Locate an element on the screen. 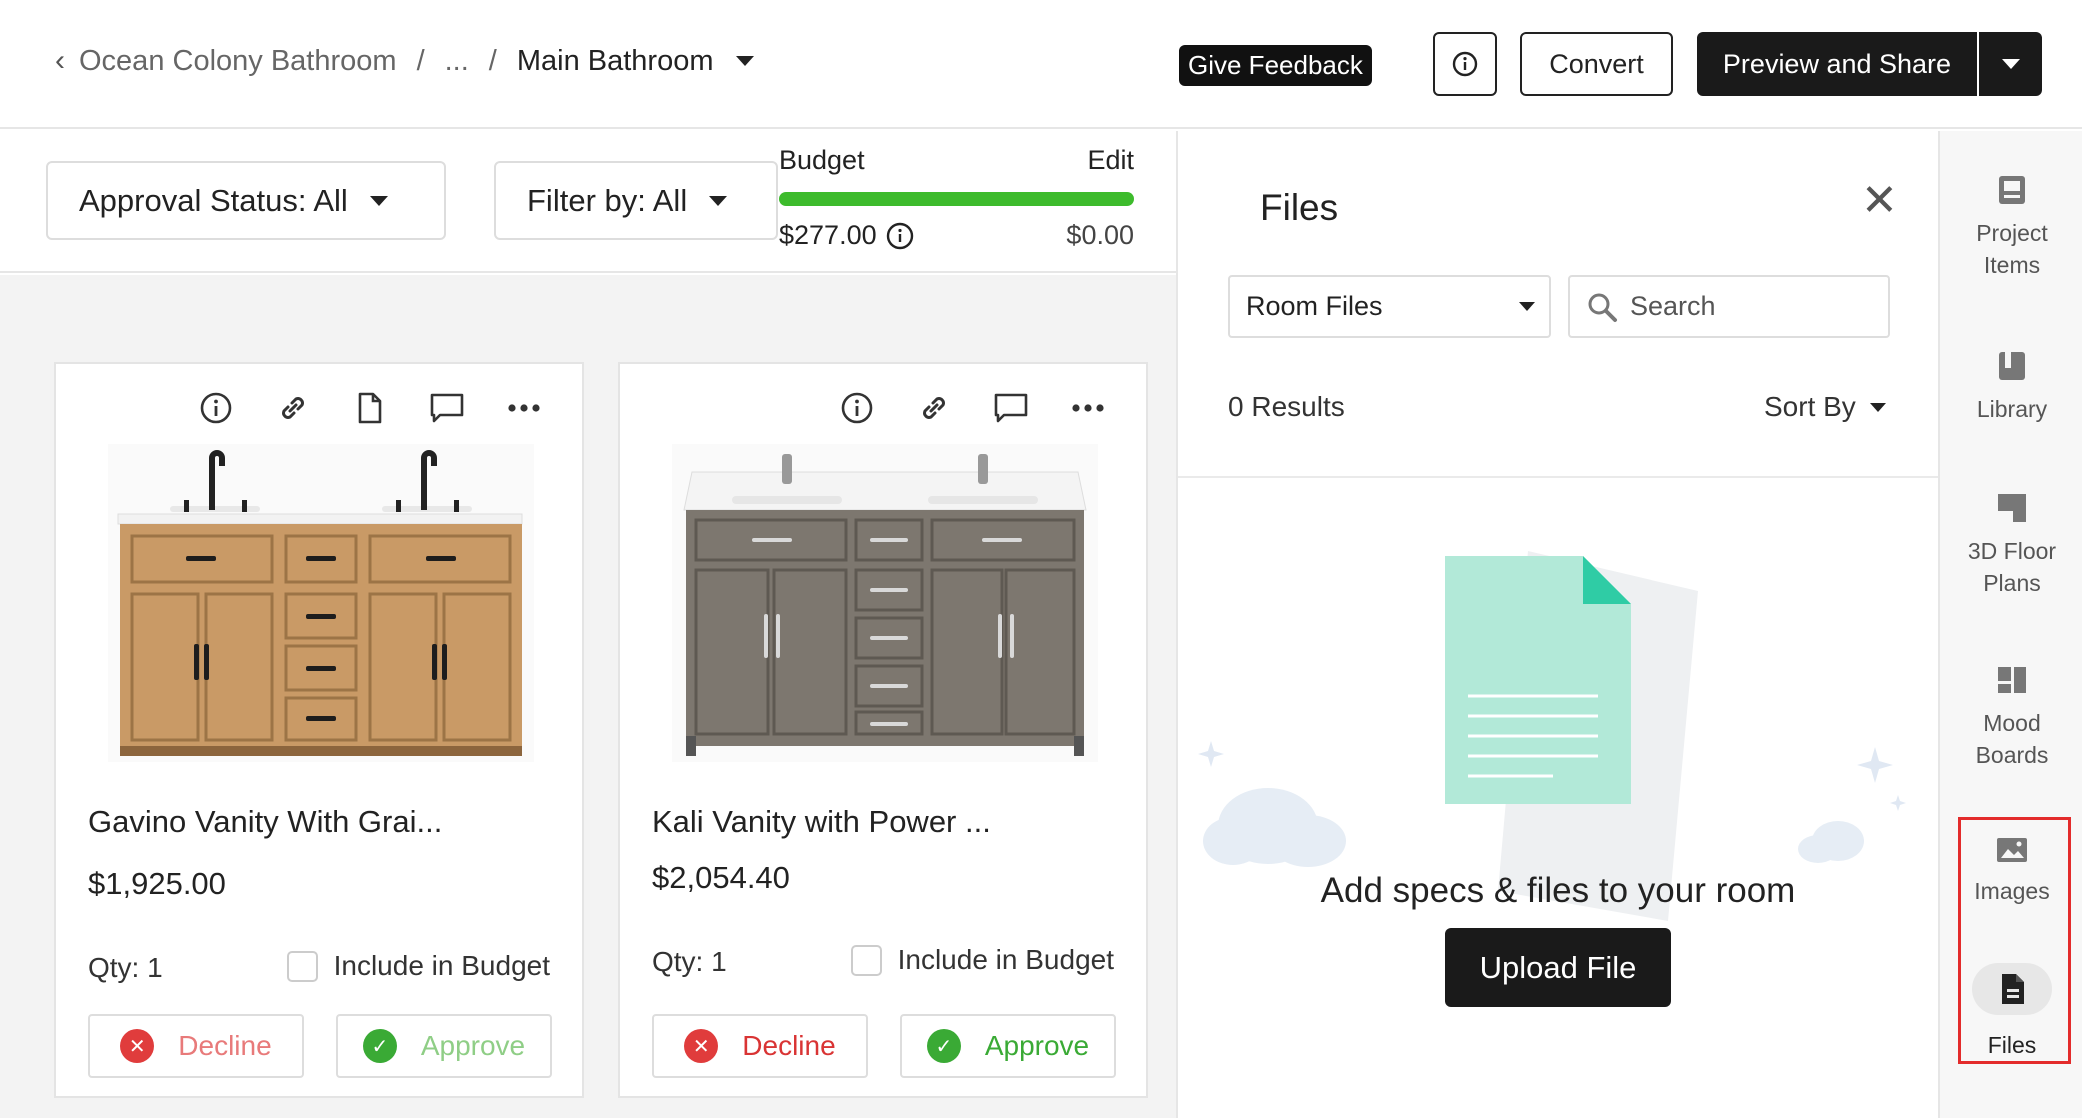 The height and width of the screenshot is (1118, 2082). product-image-wood-vanity is located at coordinates (321, 603).